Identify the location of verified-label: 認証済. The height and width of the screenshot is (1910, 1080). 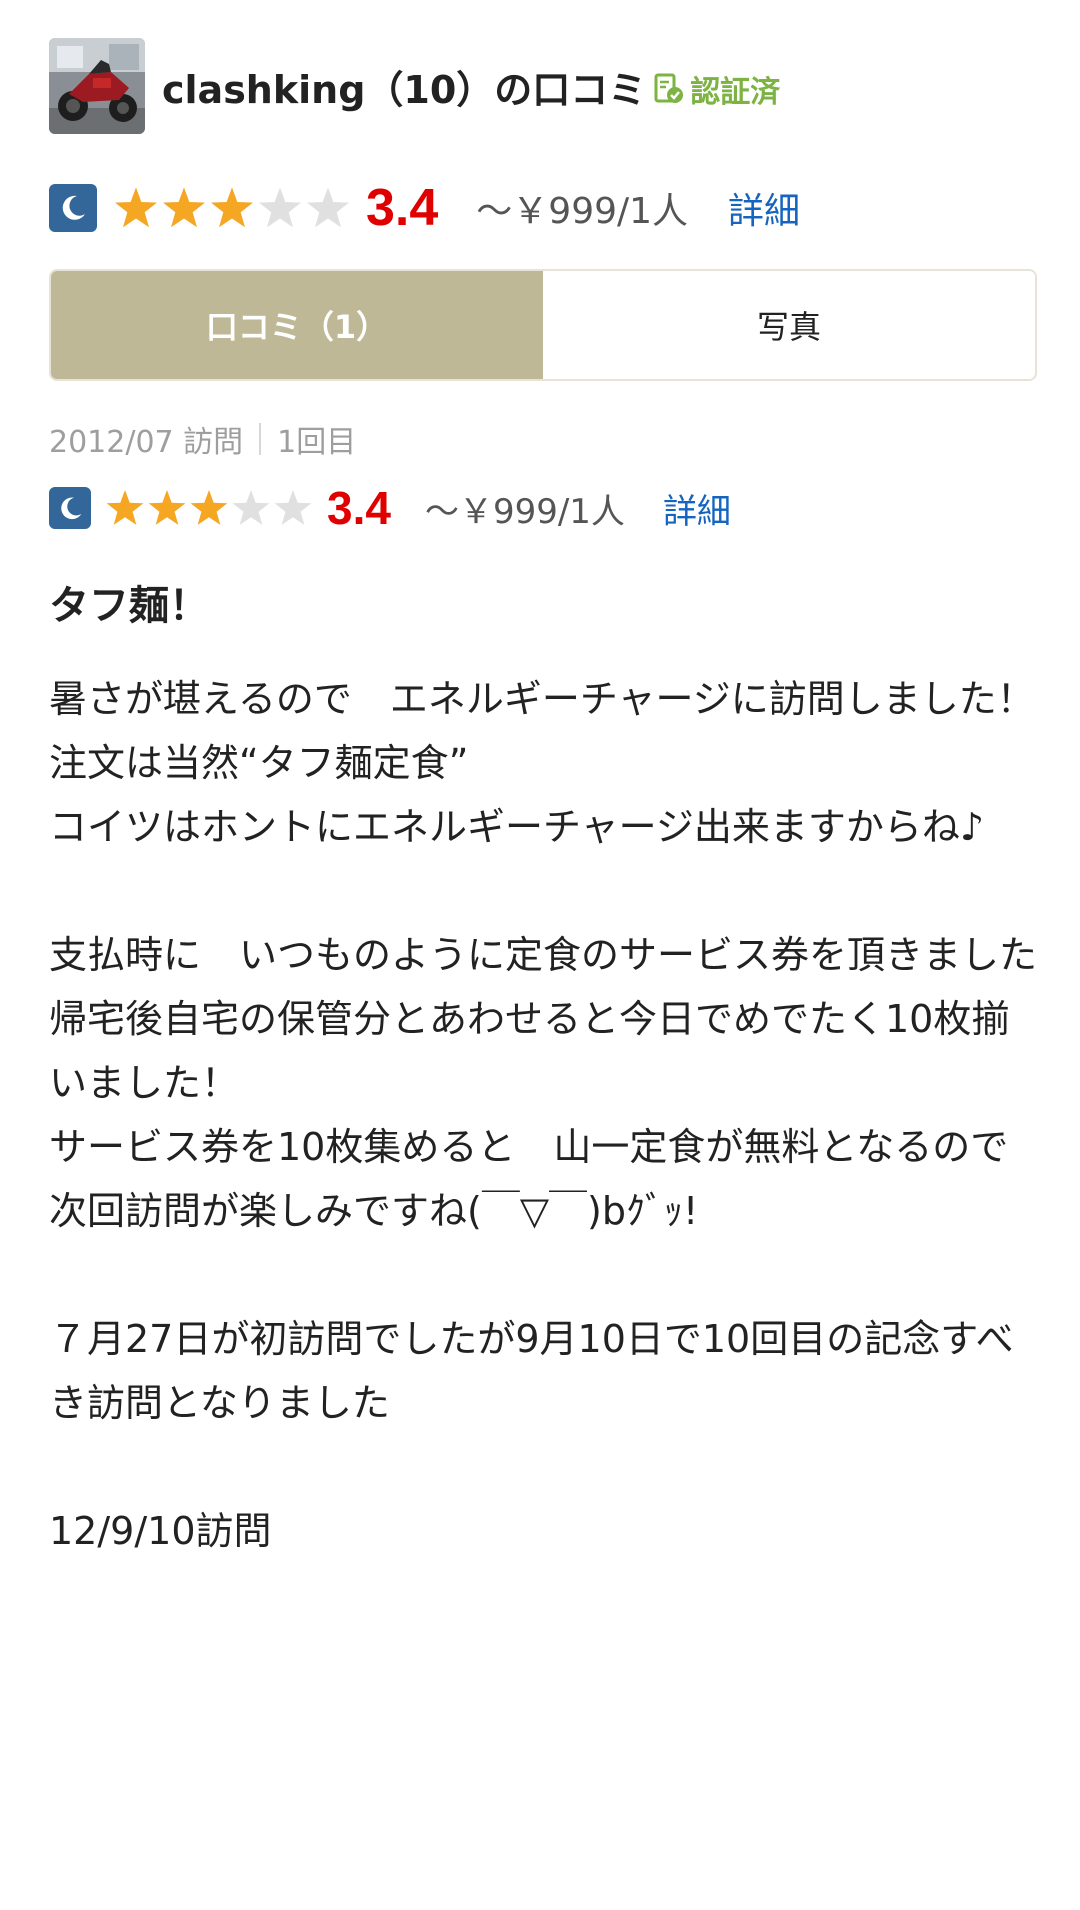
(735, 92).